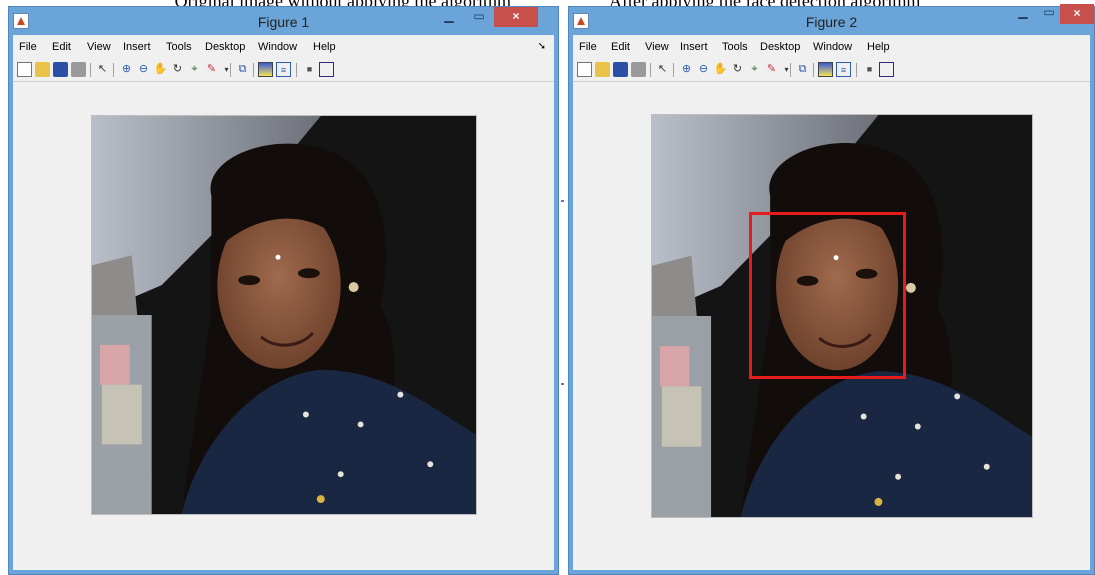 The image size is (1095, 575). What do you see at coordinates (831, 19) in the screenshot?
I see `title-bar: Figure 2 ▁ ▭ ×` at bounding box center [831, 19].